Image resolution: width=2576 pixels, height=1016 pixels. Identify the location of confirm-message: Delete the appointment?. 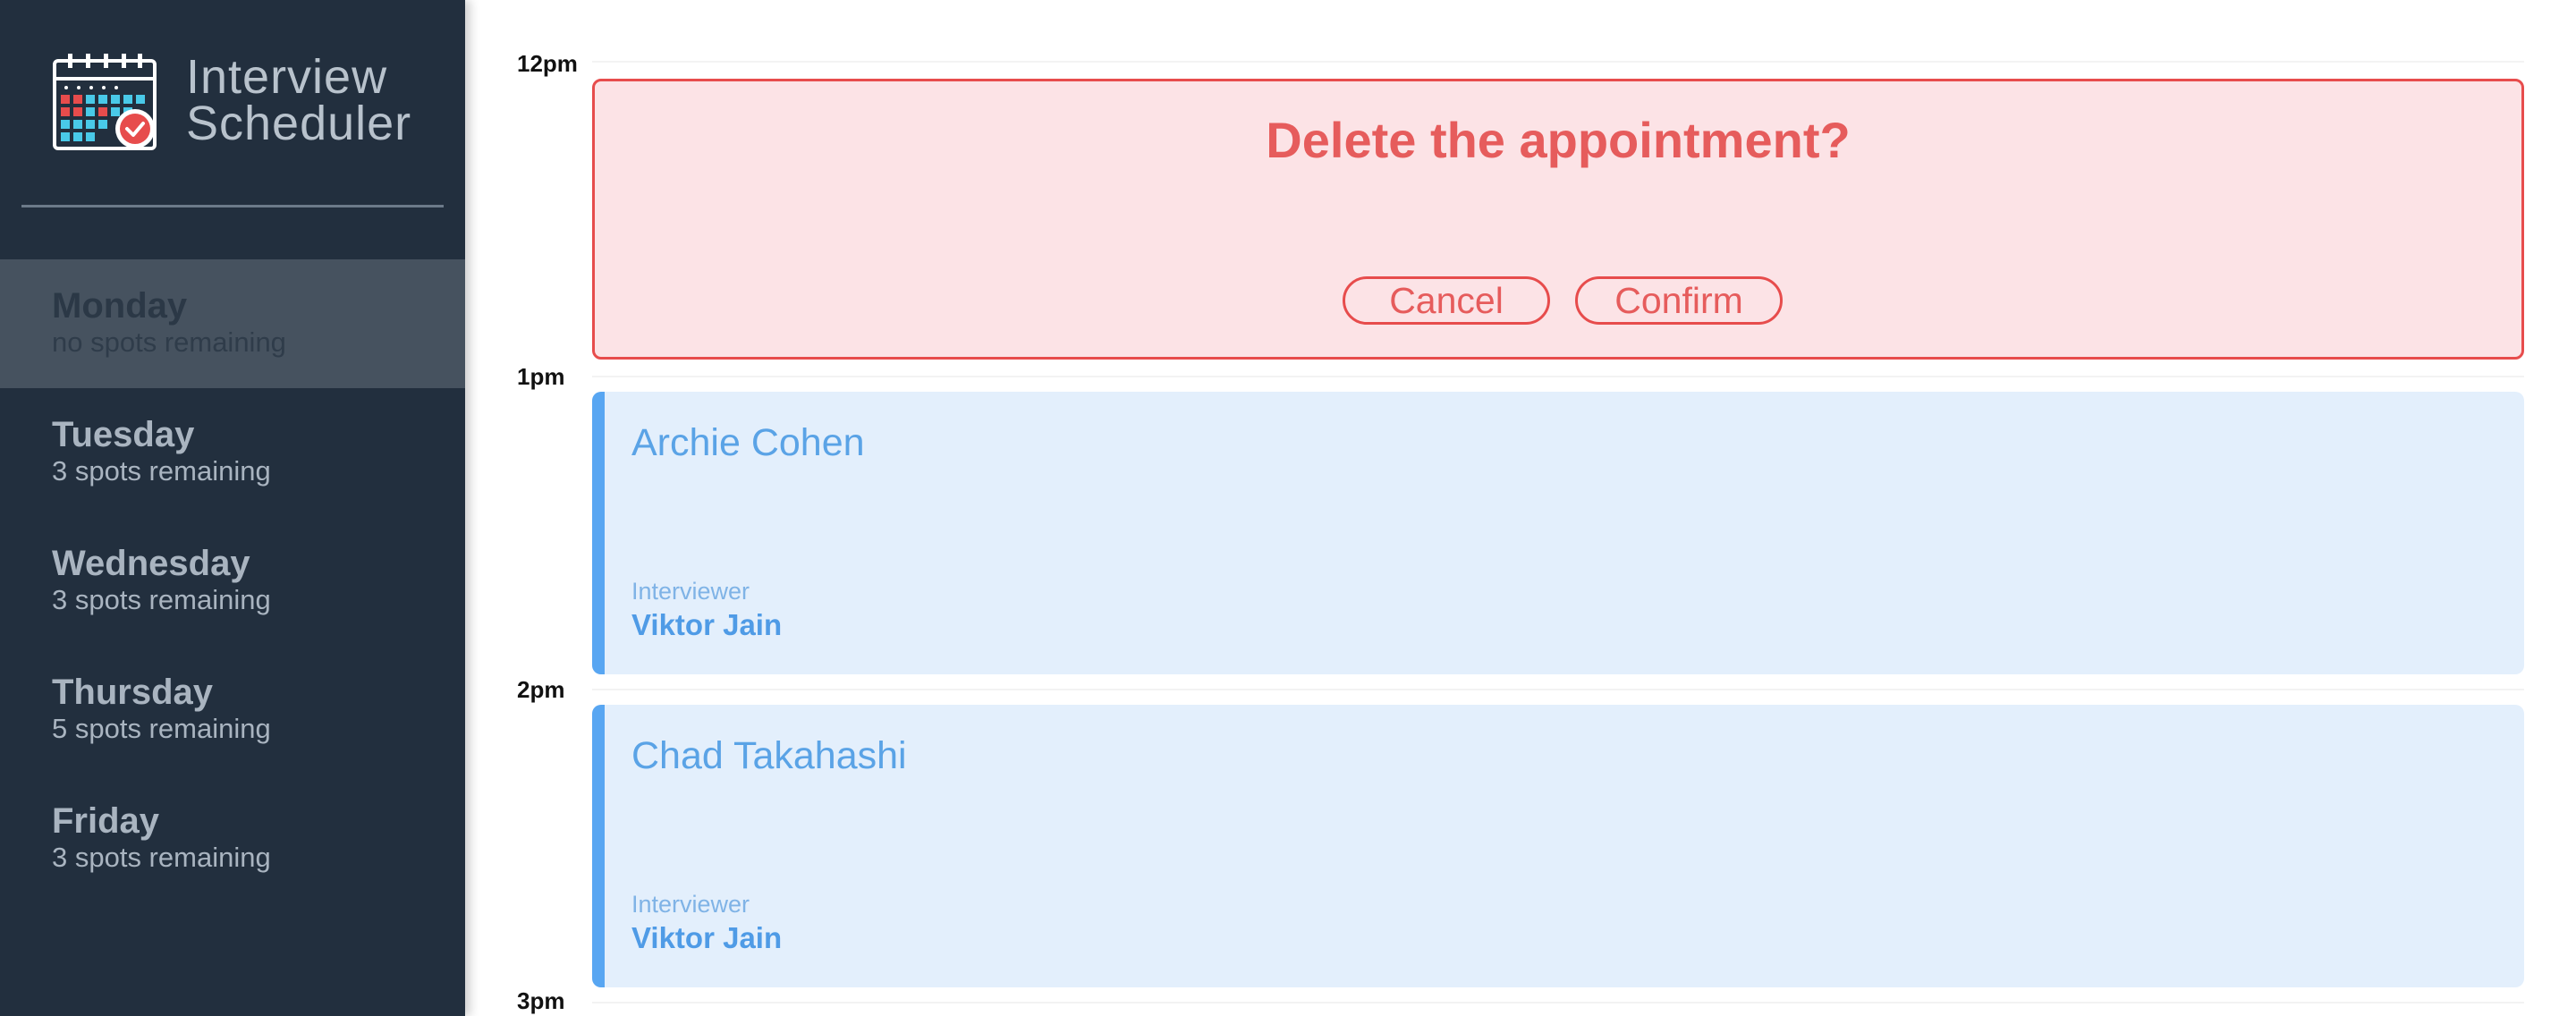
(1558, 140).